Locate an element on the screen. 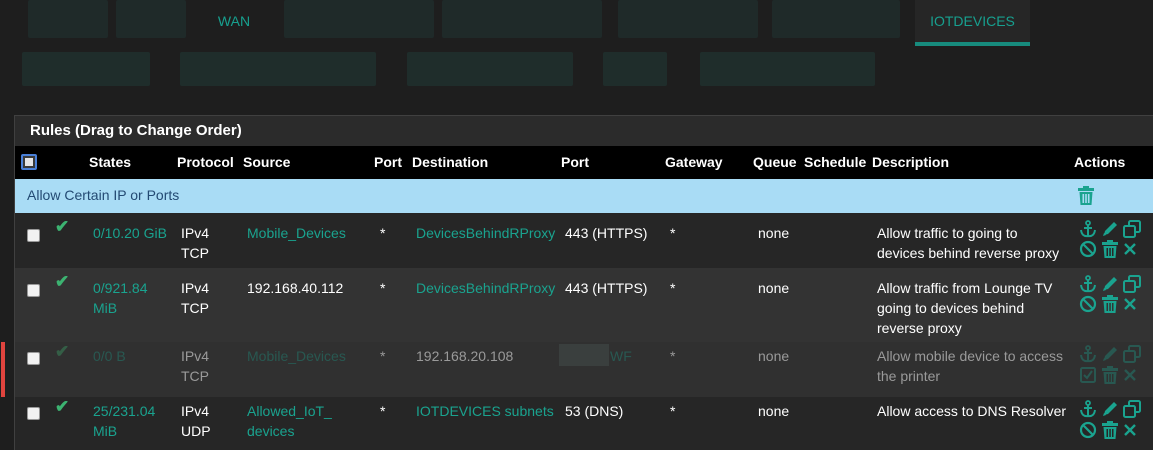 The image size is (1153, 450). description-line: Allow access to DNS Resolver is located at coordinates (972, 411).